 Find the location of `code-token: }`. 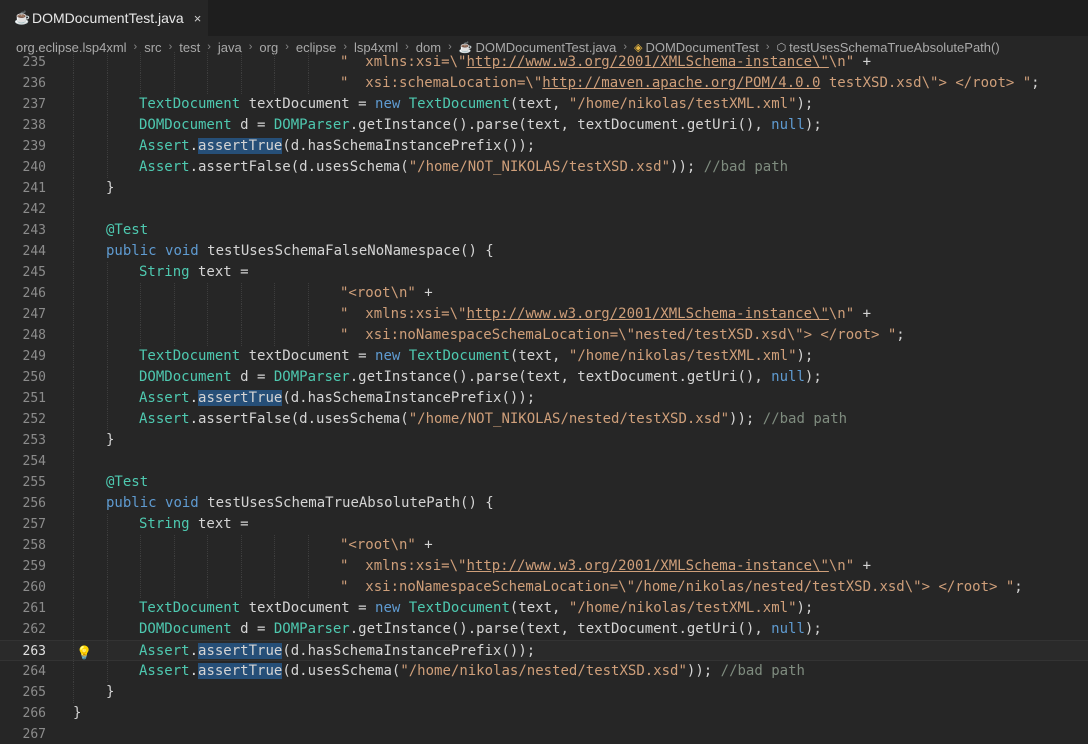

code-token: } is located at coordinates (77, 713).